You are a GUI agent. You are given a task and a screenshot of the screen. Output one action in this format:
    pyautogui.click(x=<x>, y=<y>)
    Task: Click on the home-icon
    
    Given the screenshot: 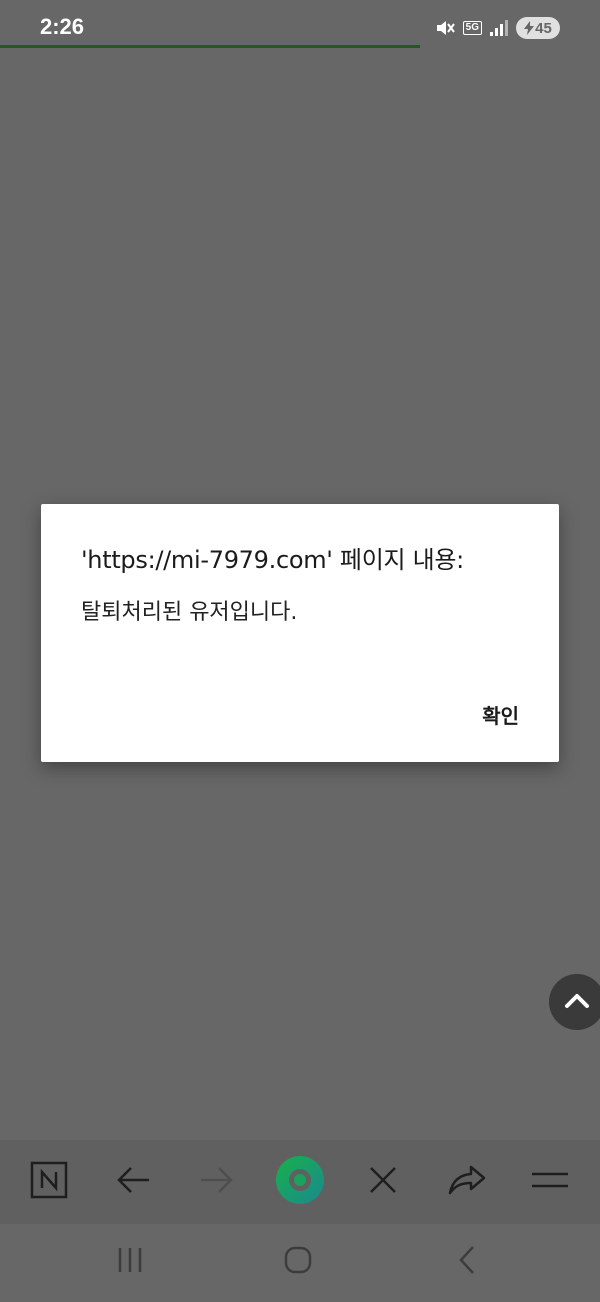 What is the action you would take?
    pyautogui.click(x=298, y=1262)
    